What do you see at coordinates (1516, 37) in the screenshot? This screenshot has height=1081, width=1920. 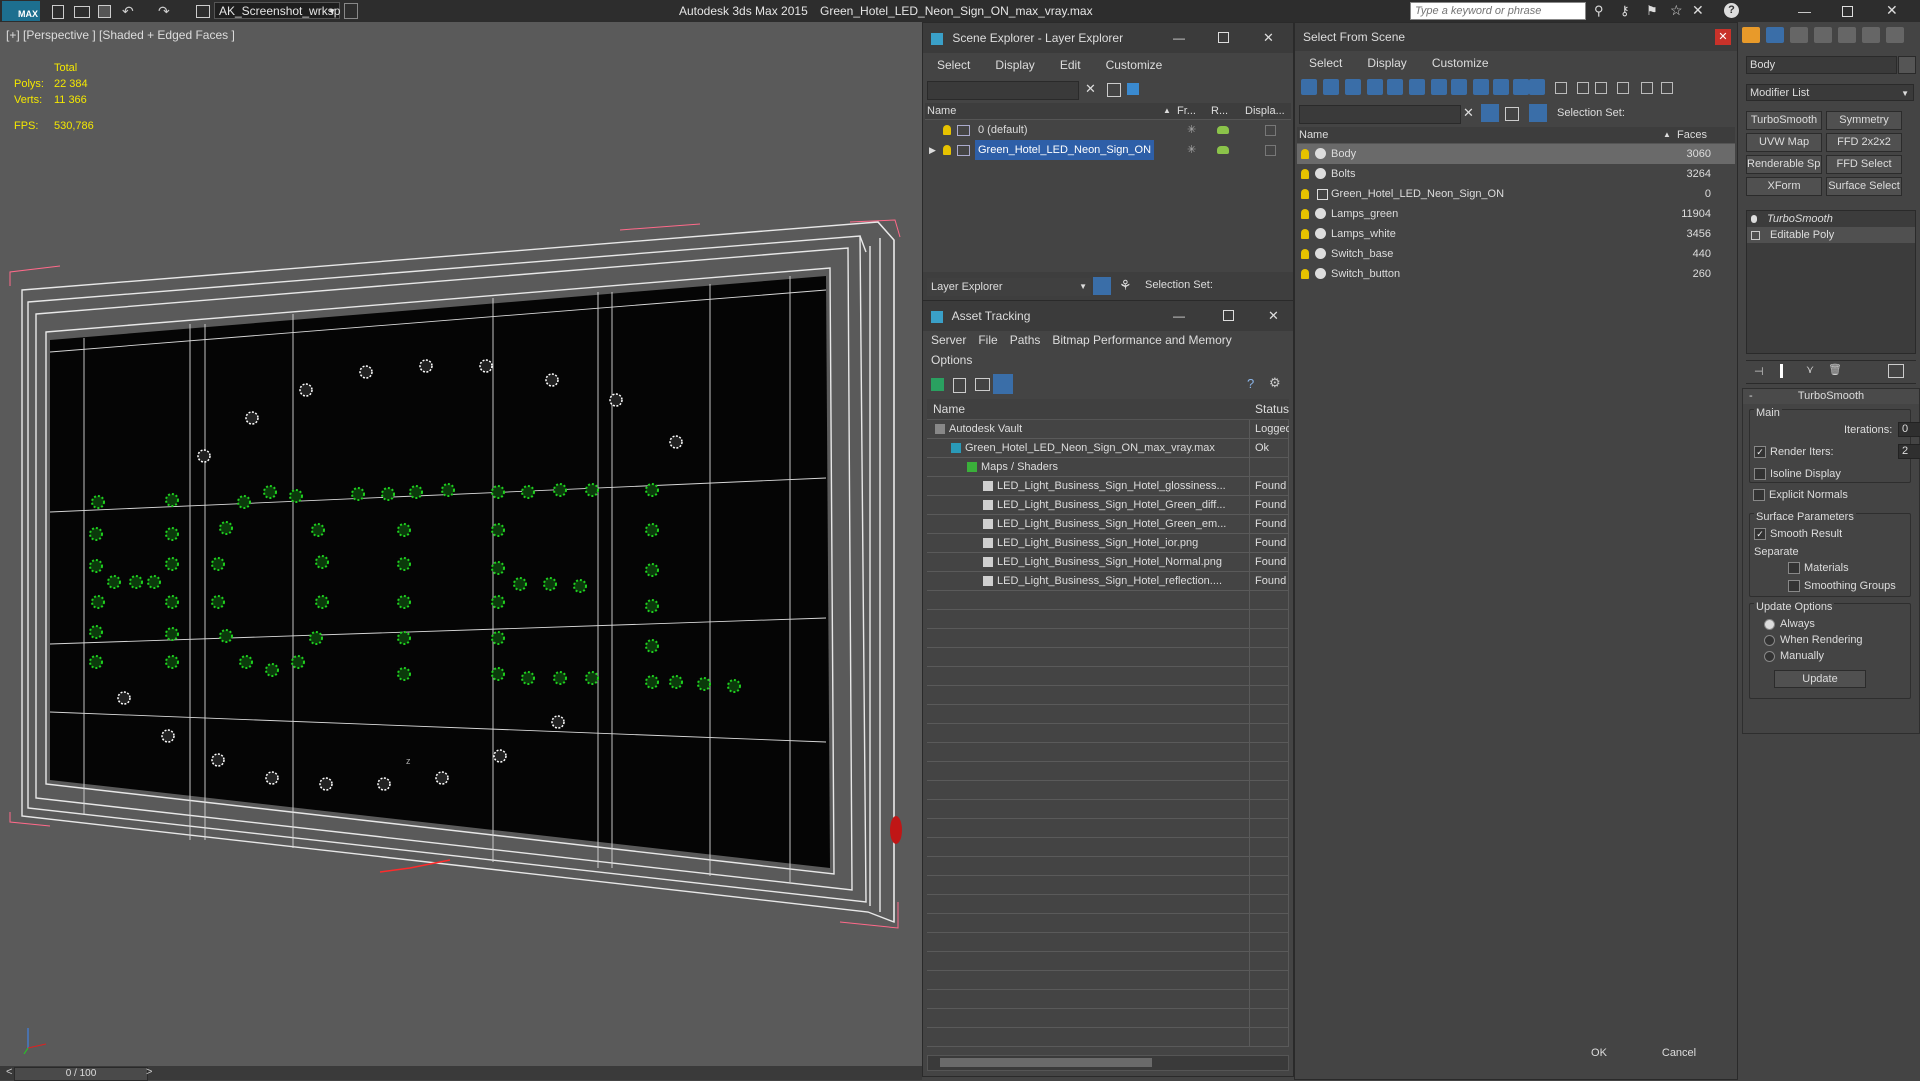 I see `select-from-scene-titlebar: Select From Scene ✕` at bounding box center [1516, 37].